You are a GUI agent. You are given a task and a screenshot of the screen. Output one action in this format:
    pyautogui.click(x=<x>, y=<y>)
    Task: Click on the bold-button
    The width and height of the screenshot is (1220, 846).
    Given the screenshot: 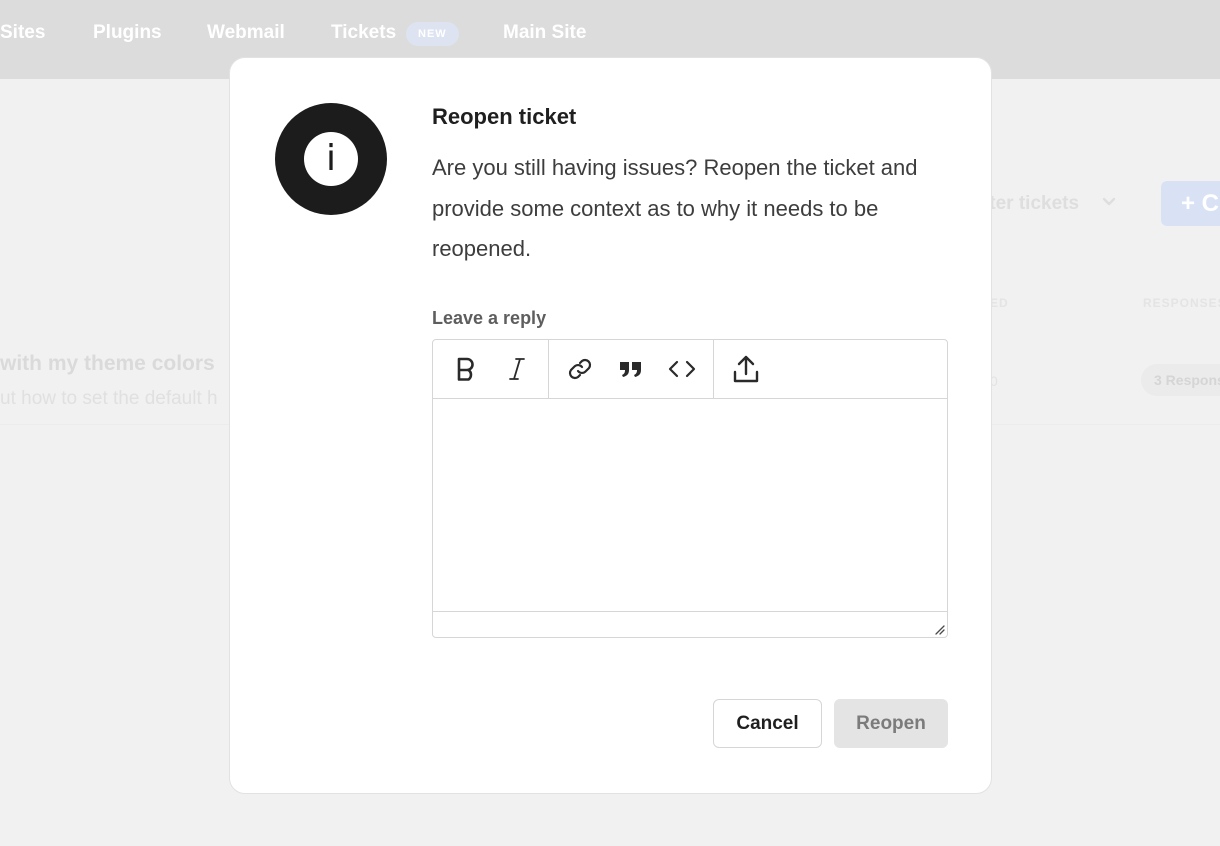 What is the action you would take?
    pyautogui.click(x=466, y=369)
    